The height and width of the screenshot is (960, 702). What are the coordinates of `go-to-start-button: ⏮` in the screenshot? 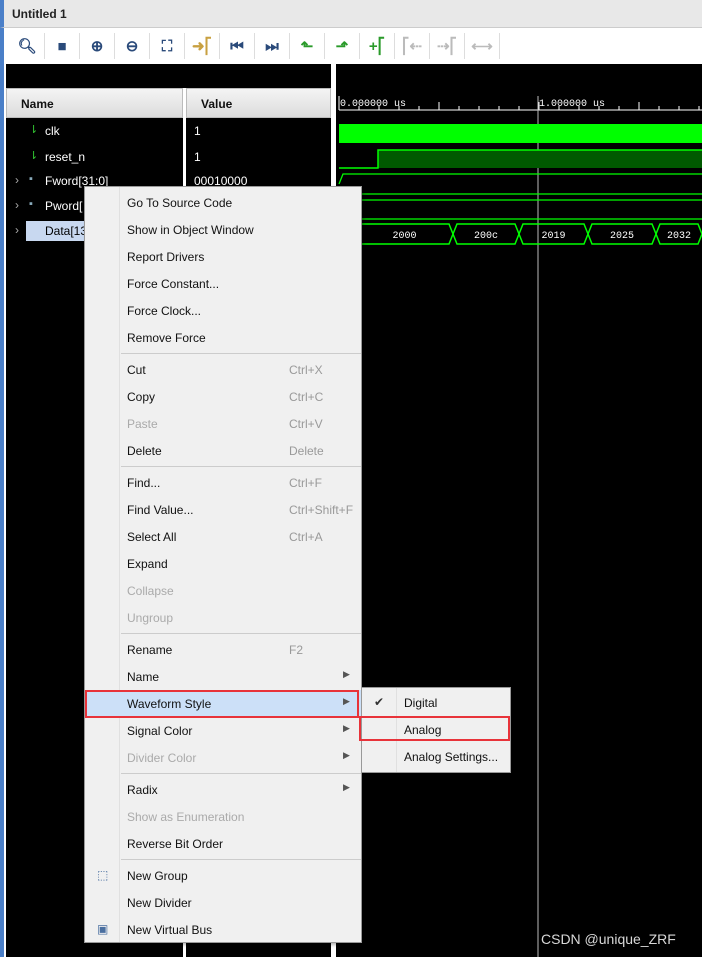 It's located at (237, 46).